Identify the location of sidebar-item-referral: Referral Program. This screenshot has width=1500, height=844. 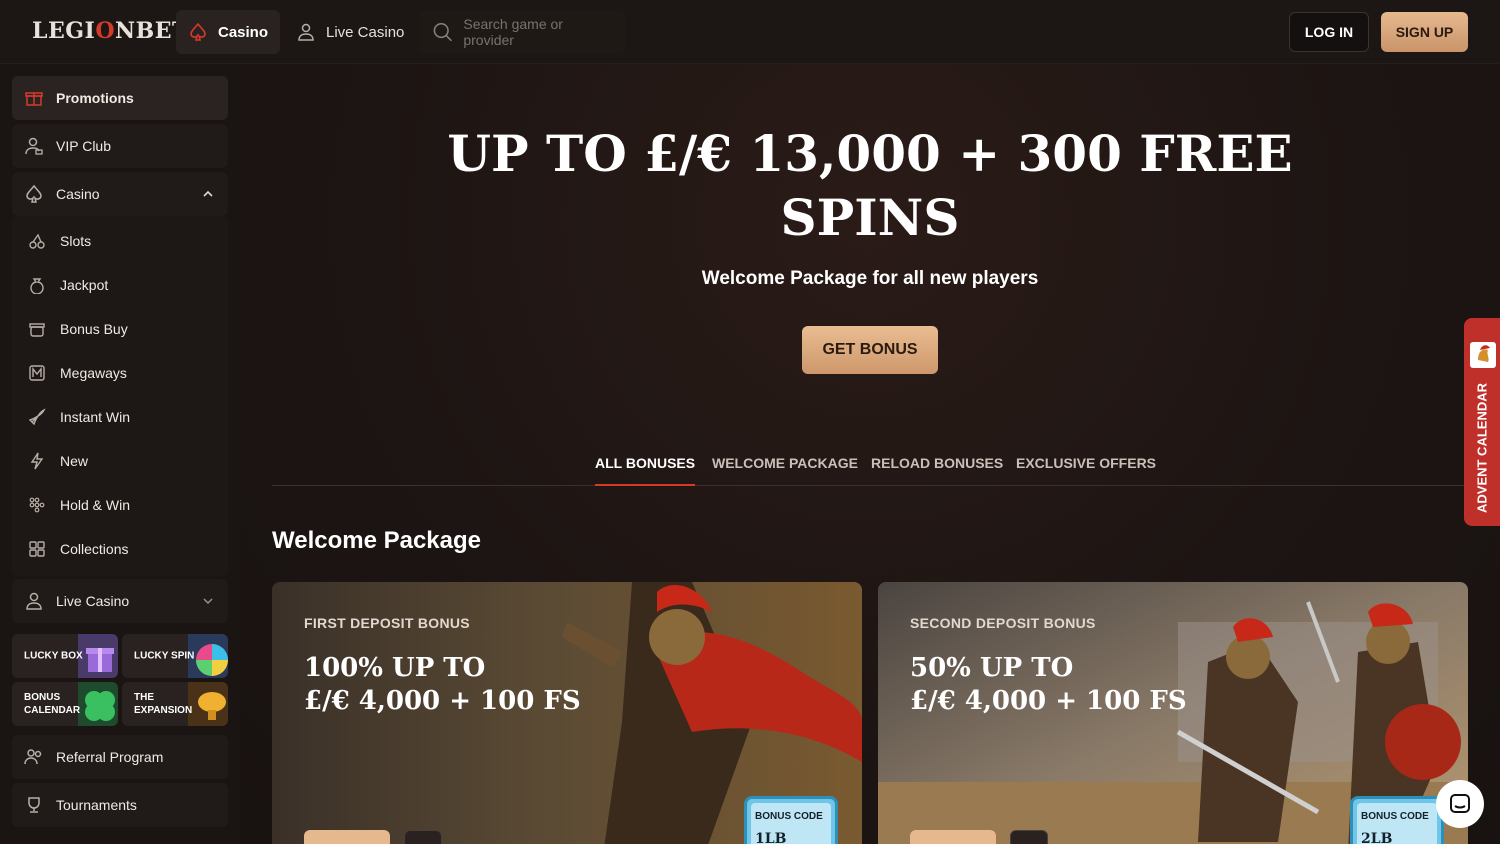
(120, 757).